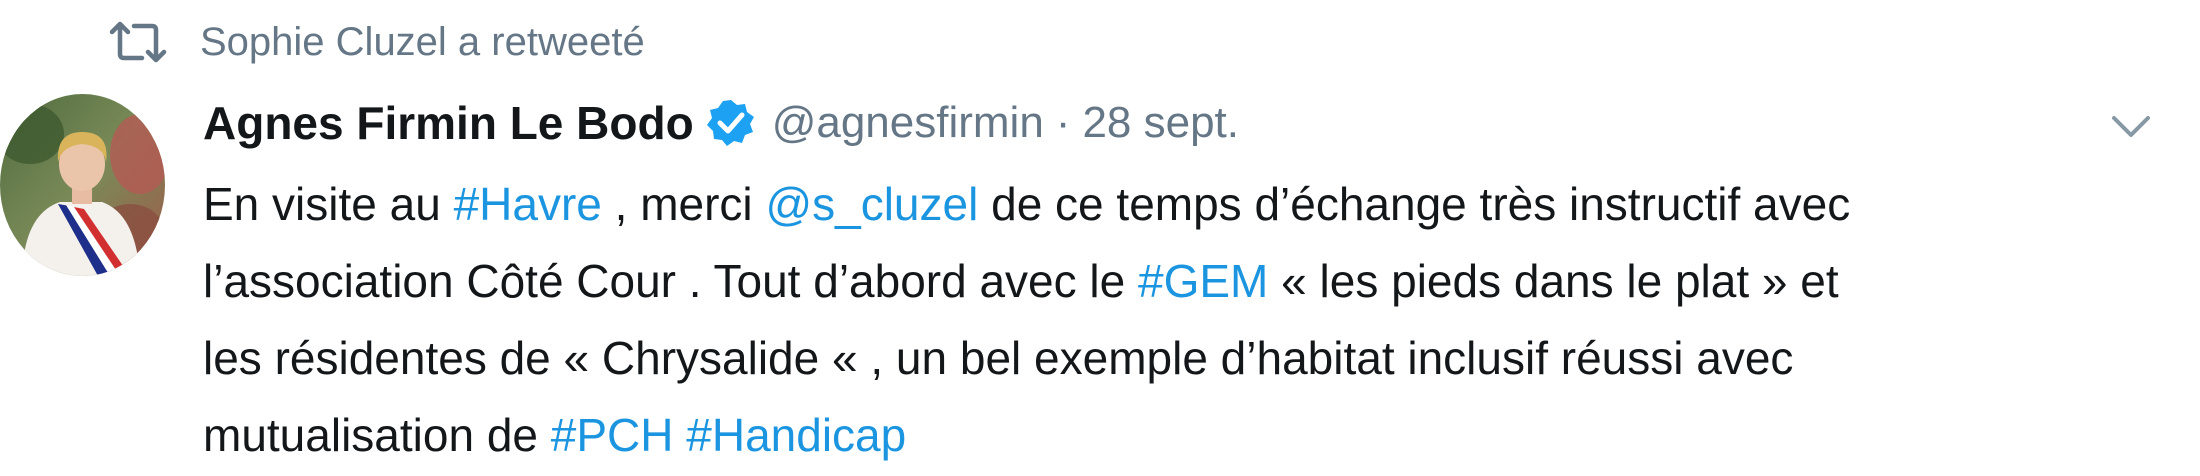 The width and height of the screenshot is (2200, 476). What do you see at coordinates (1203, 281) in the screenshot?
I see `hashtag-gem-link: #GEM` at bounding box center [1203, 281].